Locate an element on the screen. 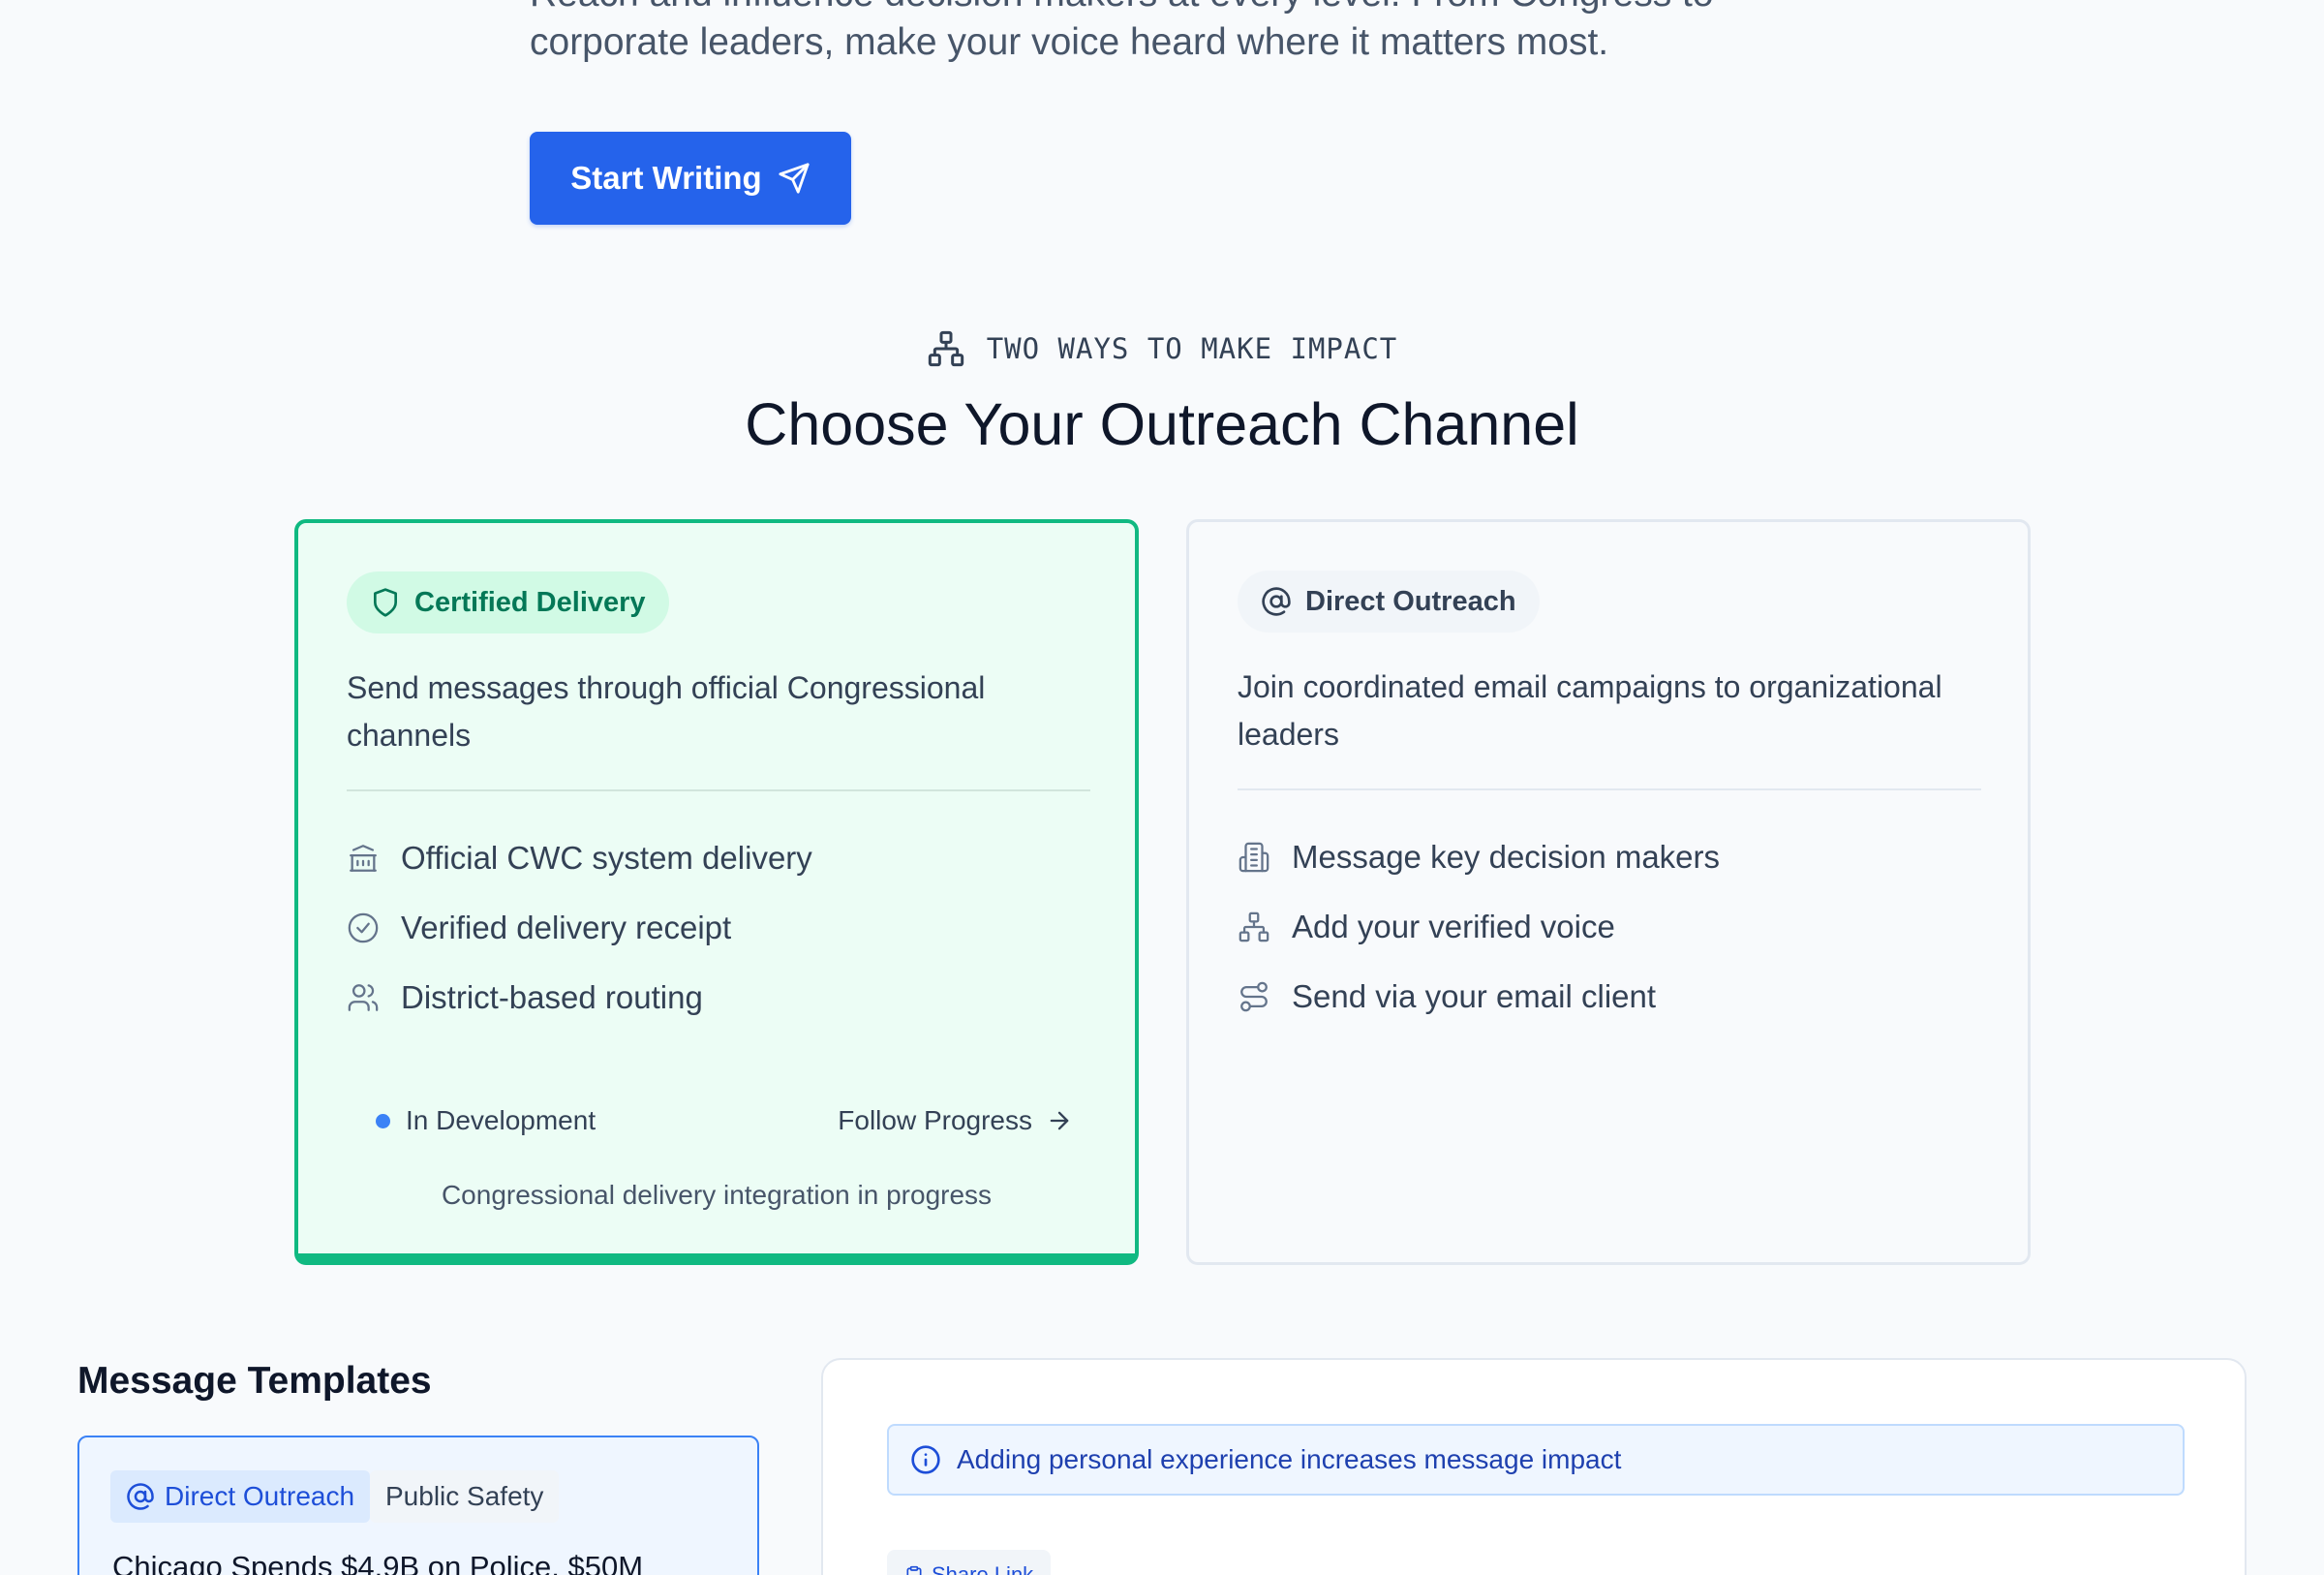 This screenshot has width=2324, height=1575. feature-item: Verified delivery receipt is located at coordinates (580, 928).